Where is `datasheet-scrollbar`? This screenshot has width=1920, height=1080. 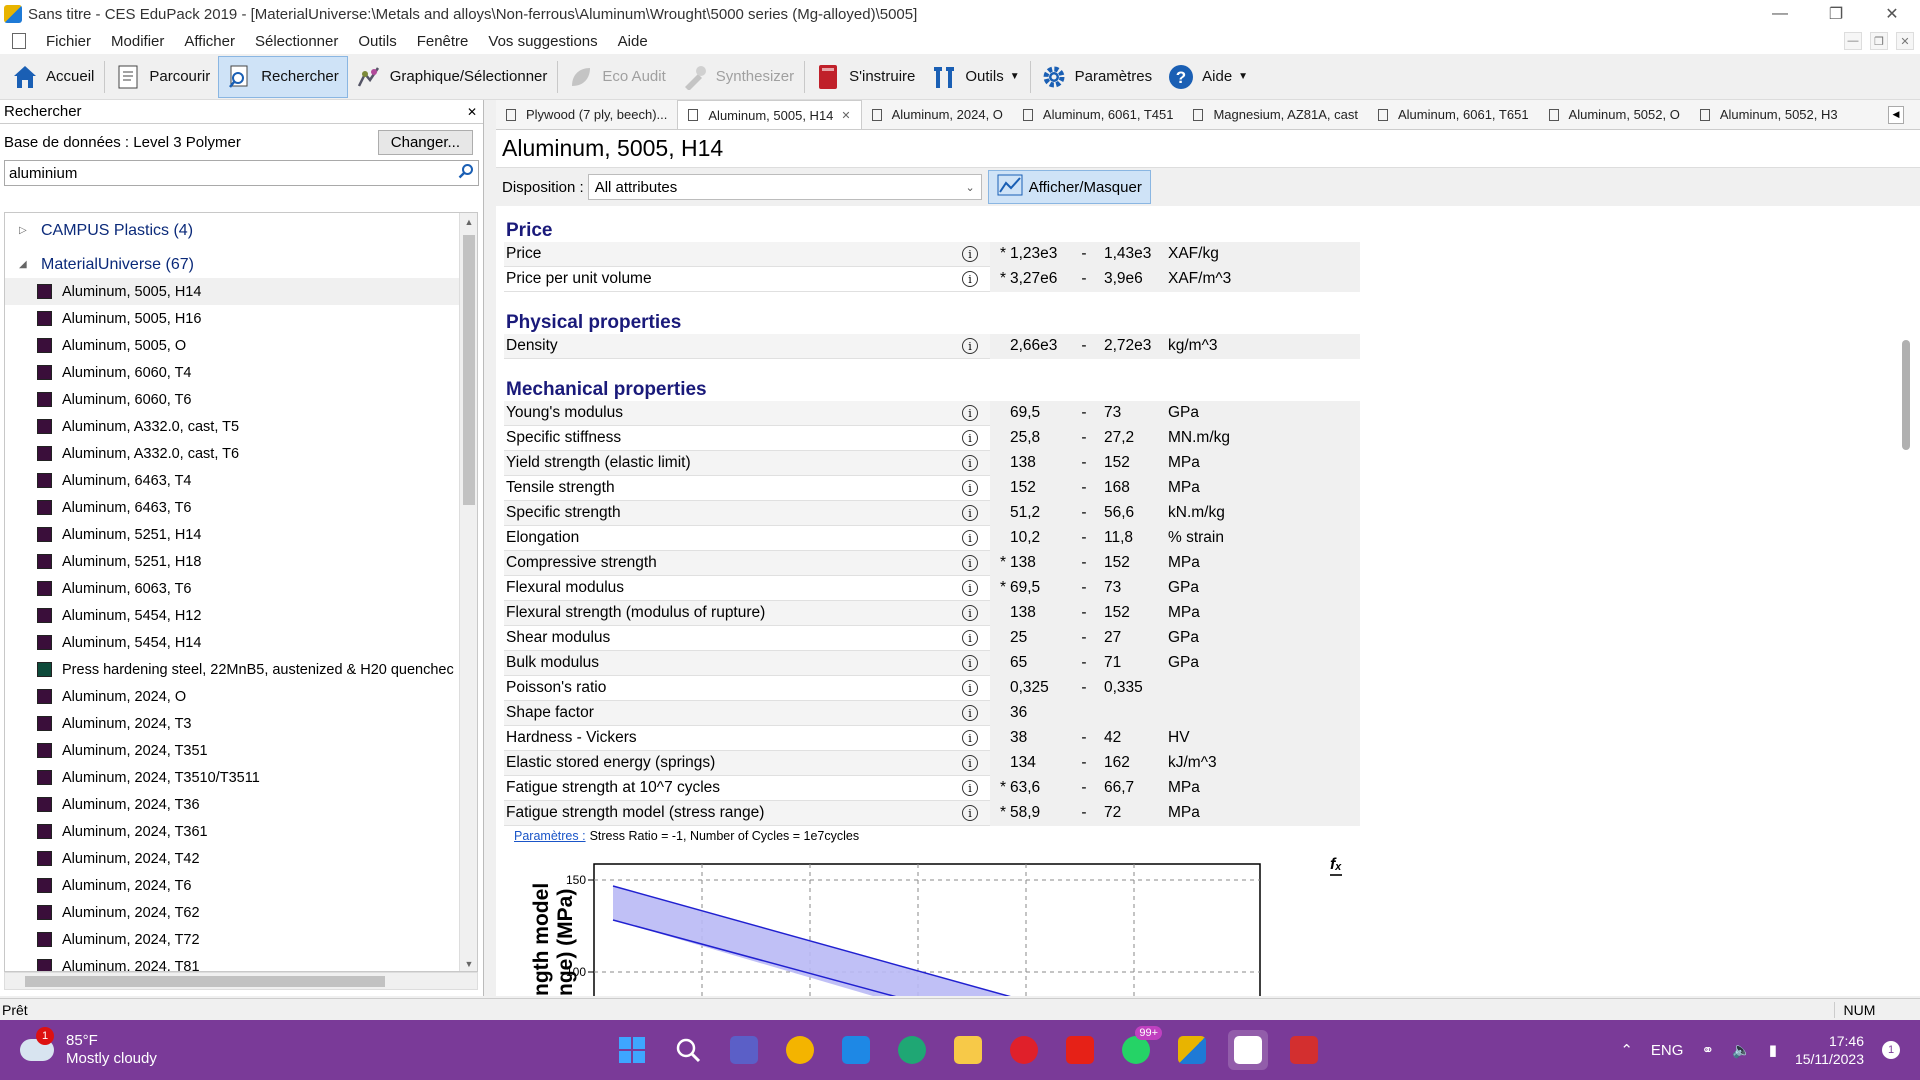
datasheet-scrollbar is located at coordinates (1906, 395).